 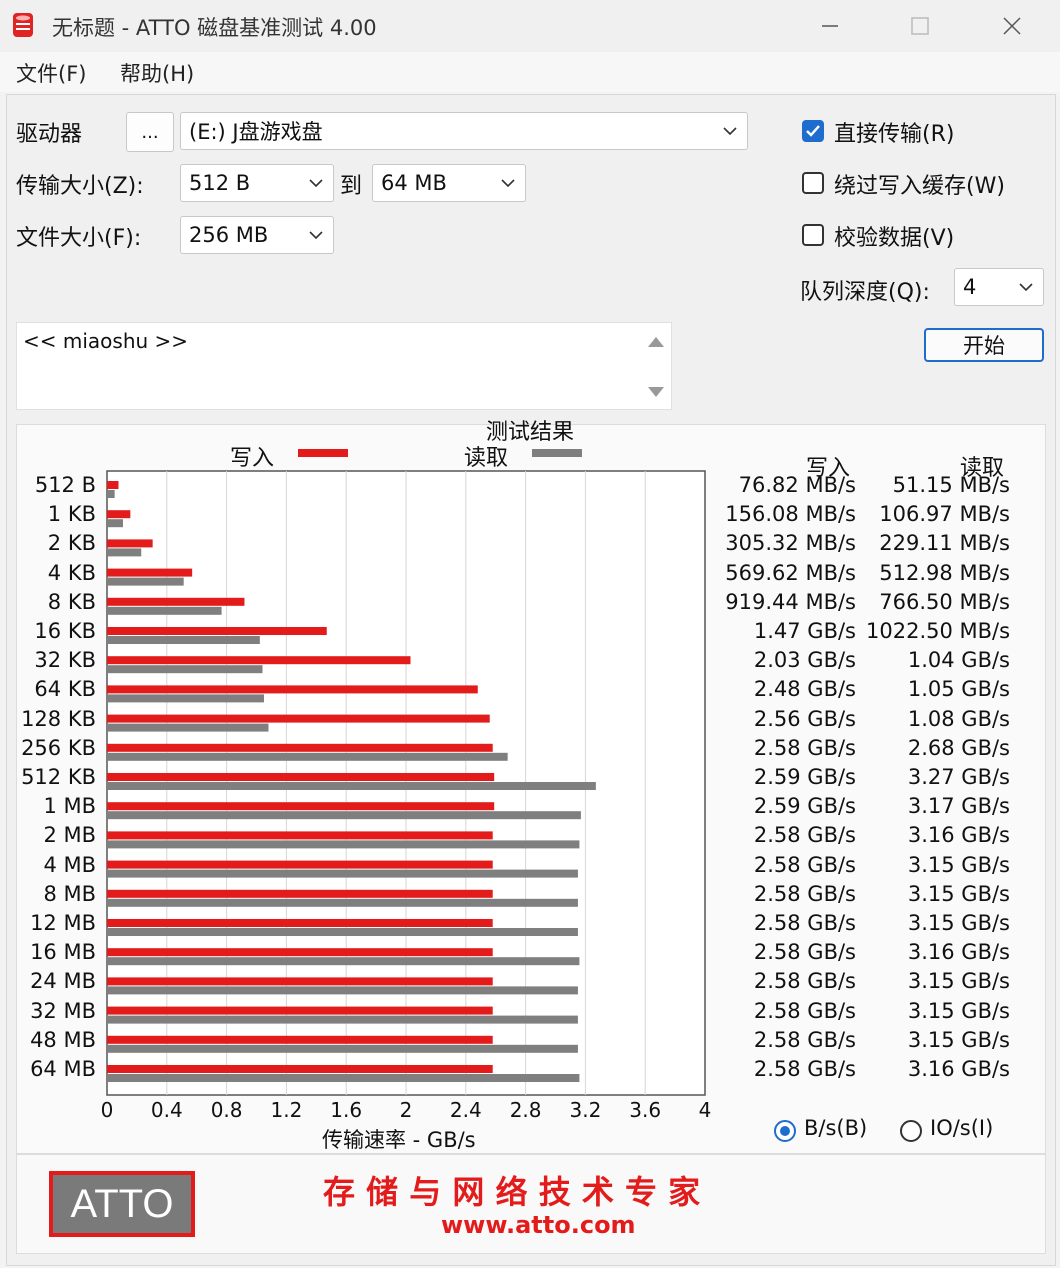 What do you see at coordinates (958, 660) in the screenshot?
I see `read-value: 1.04 GB/s` at bounding box center [958, 660].